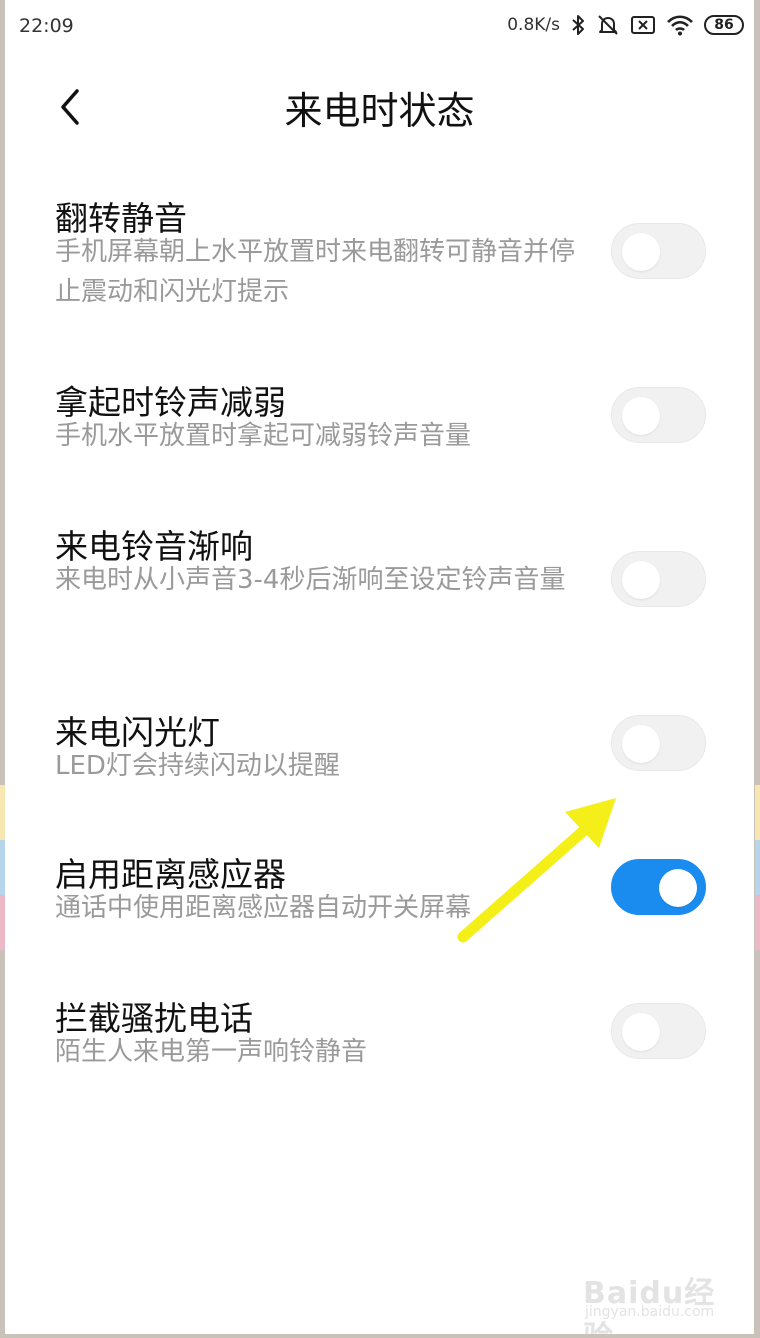 The width and height of the screenshot is (760, 1338). I want to click on edge-strip-yellow-right, so click(757, 812).